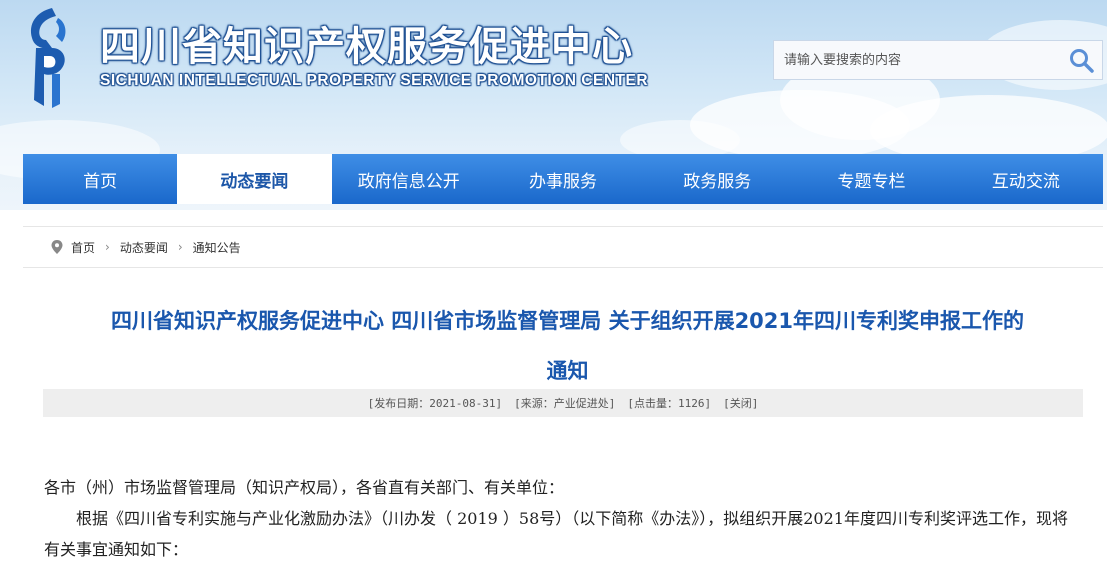 The width and height of the screenshot is (1107, 575). What do you see at coordinates (409, 179) in the screenshot?
I see `nav-item-gov-info: 政府信息公开` at bounding box center [409, 179].